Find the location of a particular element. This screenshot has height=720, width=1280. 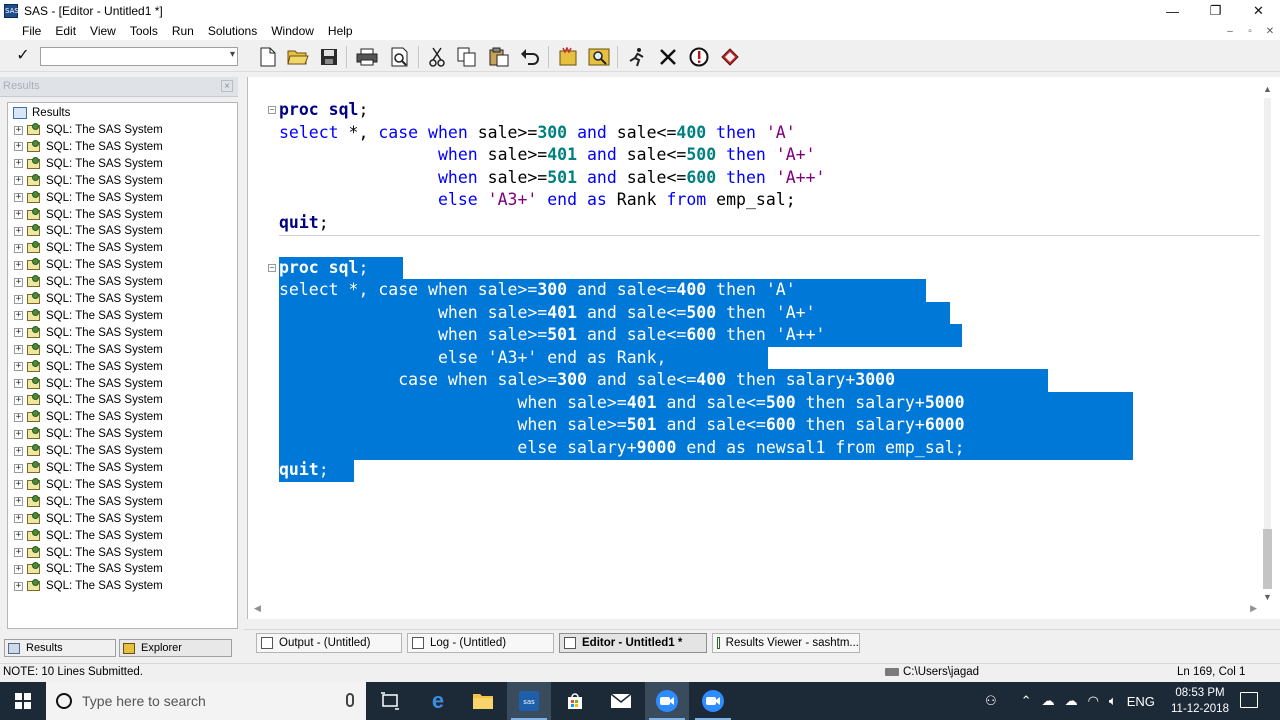

command-input: ▾ is located at coordinates (139, 56).